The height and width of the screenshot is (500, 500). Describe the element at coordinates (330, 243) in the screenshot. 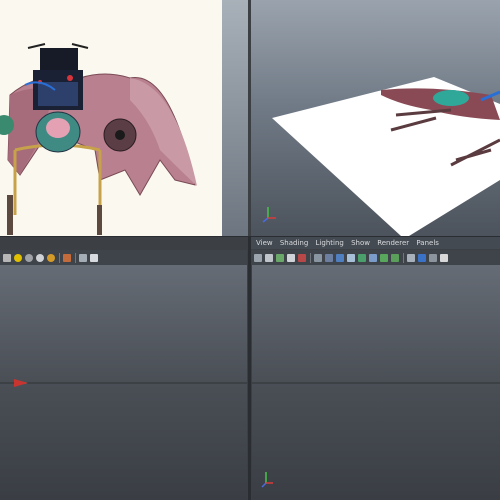

I see `menu-lighting: Lighting` at that location.